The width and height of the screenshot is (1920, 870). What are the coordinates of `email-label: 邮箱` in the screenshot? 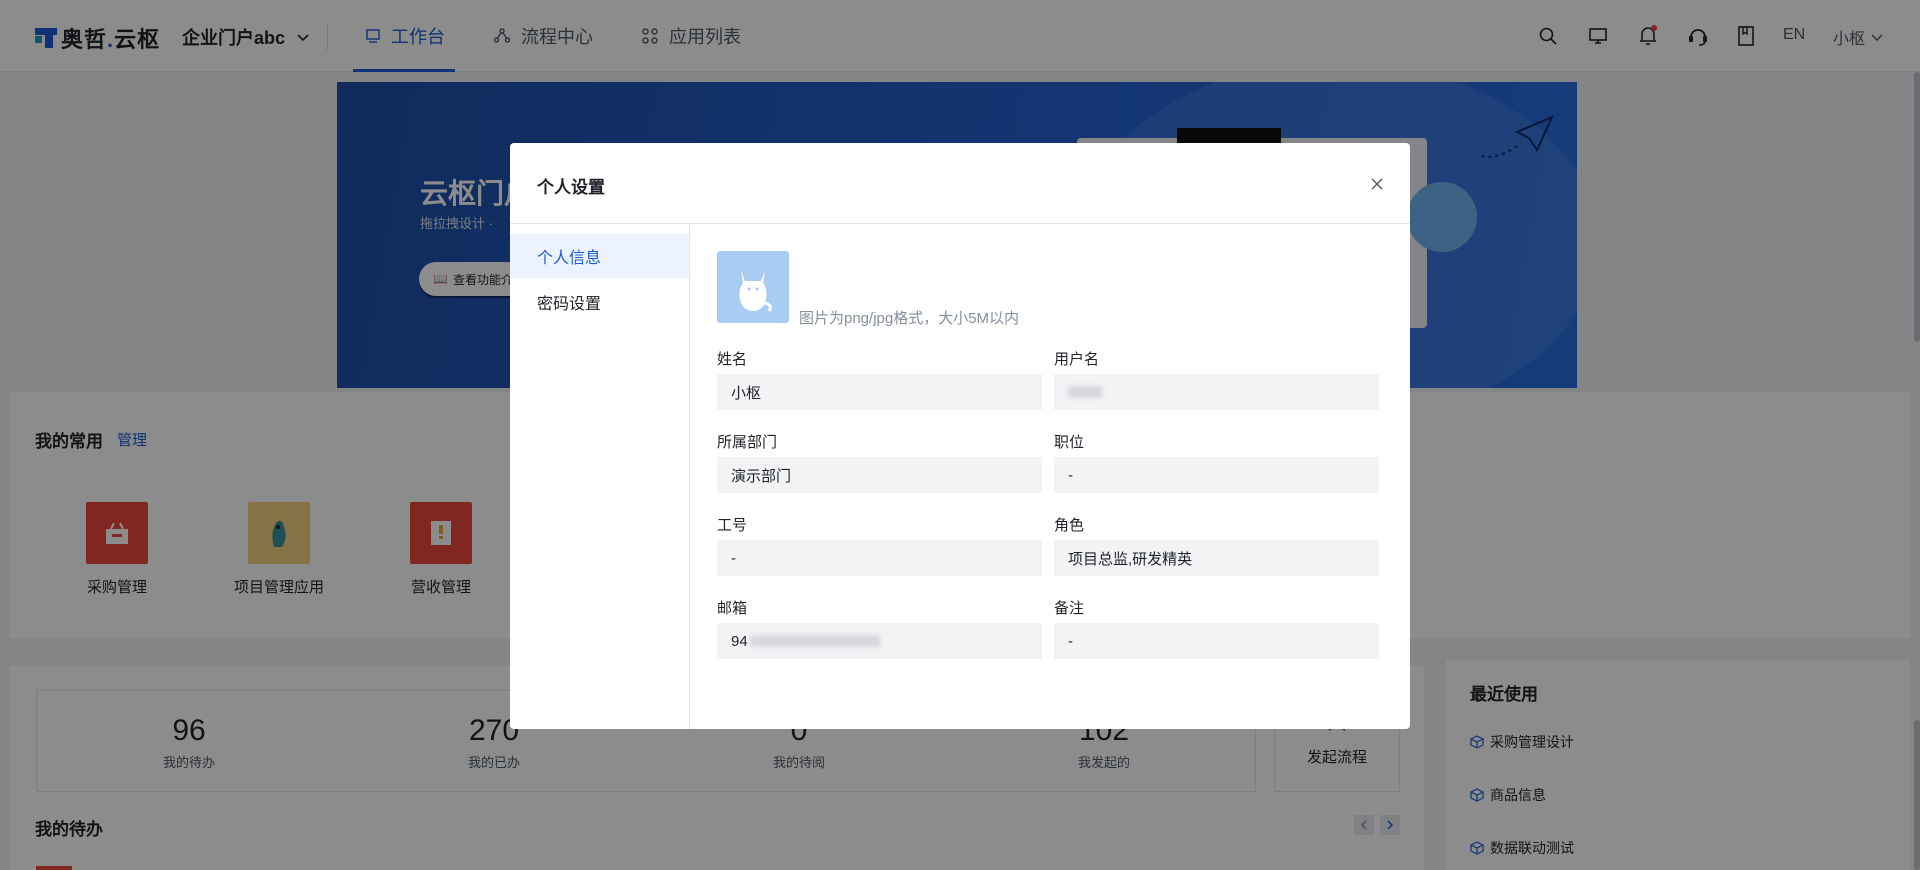 It's located at (732, 608).